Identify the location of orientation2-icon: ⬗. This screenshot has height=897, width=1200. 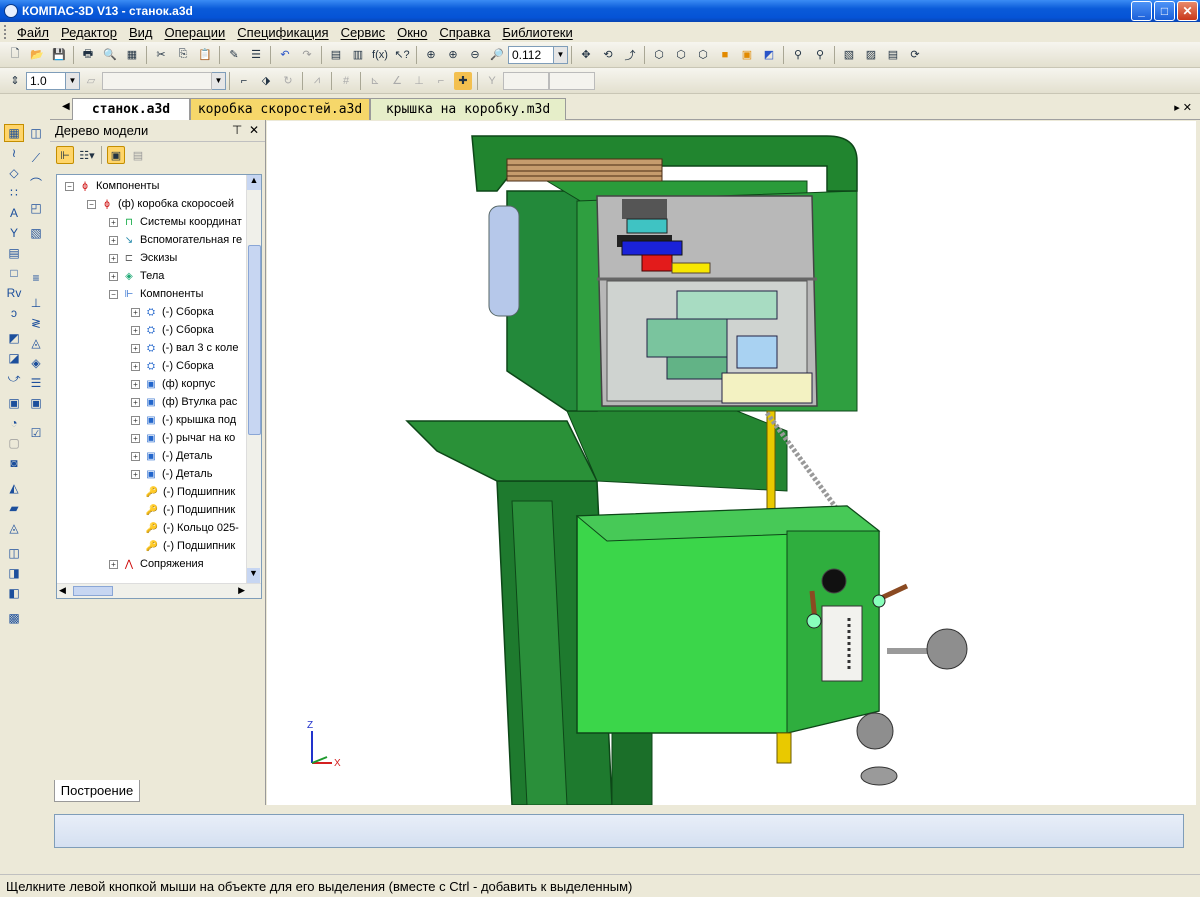
(266, 81).